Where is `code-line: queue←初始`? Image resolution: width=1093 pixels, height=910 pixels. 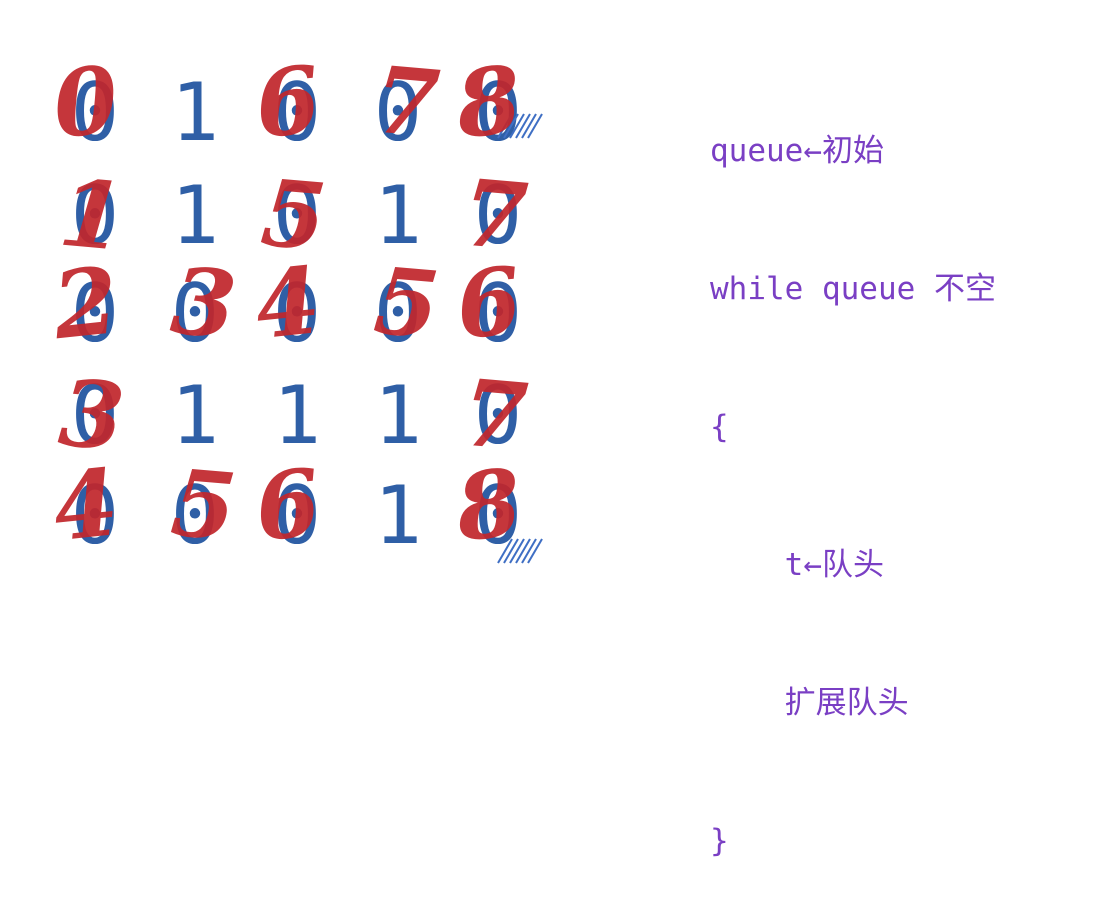
code-line: queue←初始 is located at coordinates (797, 151).